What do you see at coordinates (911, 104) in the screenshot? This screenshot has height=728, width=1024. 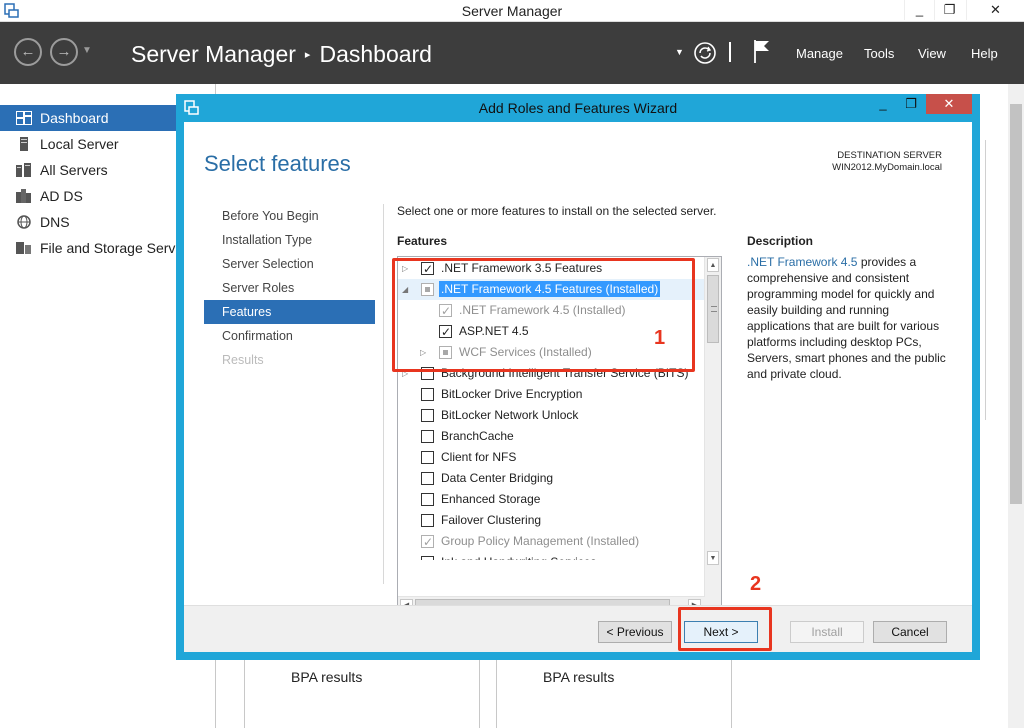 I see `wizard-maximize-button: ❐` at bounding box center [911, 104].